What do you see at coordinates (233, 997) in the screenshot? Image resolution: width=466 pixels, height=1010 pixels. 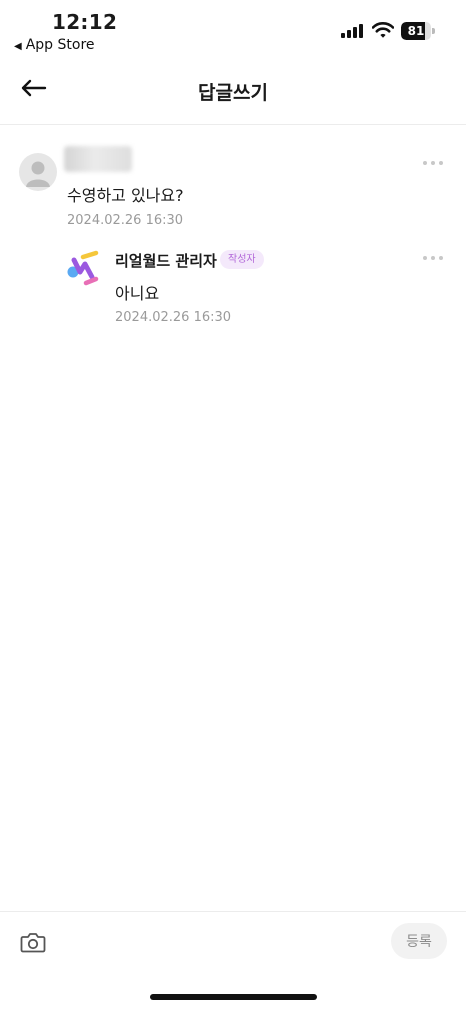 I see `home-indicator` at bounding box center [233, 997].